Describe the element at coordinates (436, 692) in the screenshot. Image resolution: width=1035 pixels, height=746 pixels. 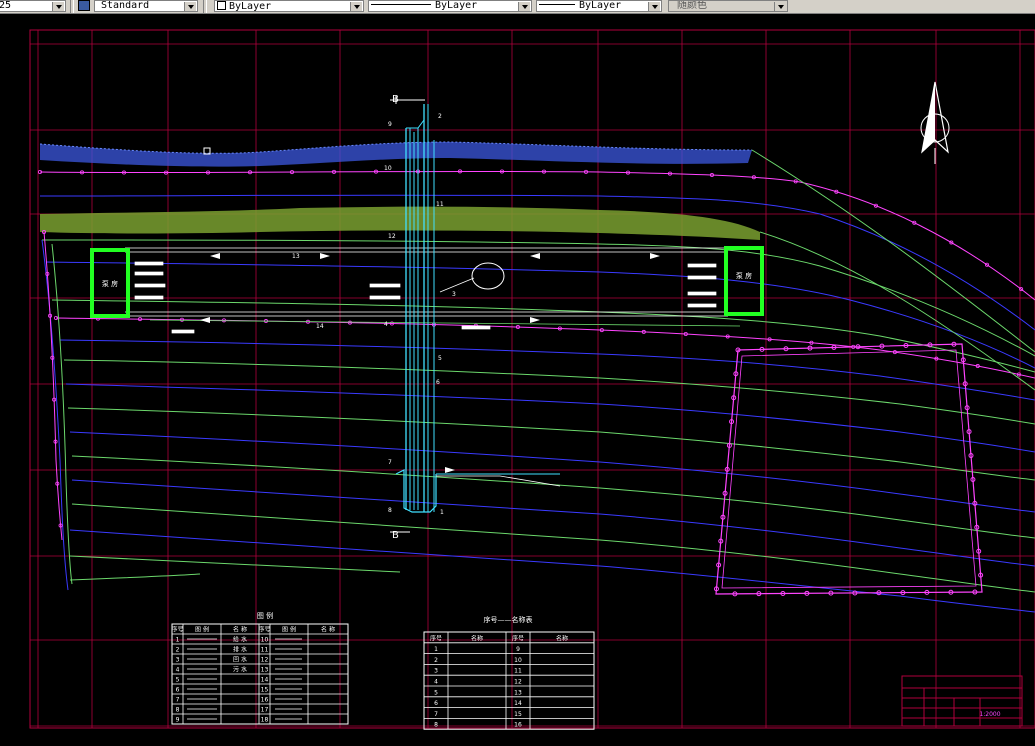
I see `table-cell: 5` at that location.